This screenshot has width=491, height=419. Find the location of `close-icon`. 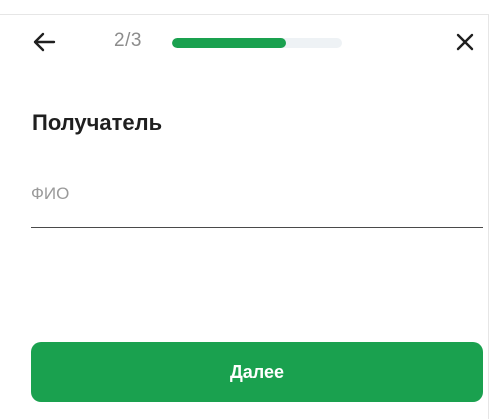

close-icon is located at coordinates (465, 42).